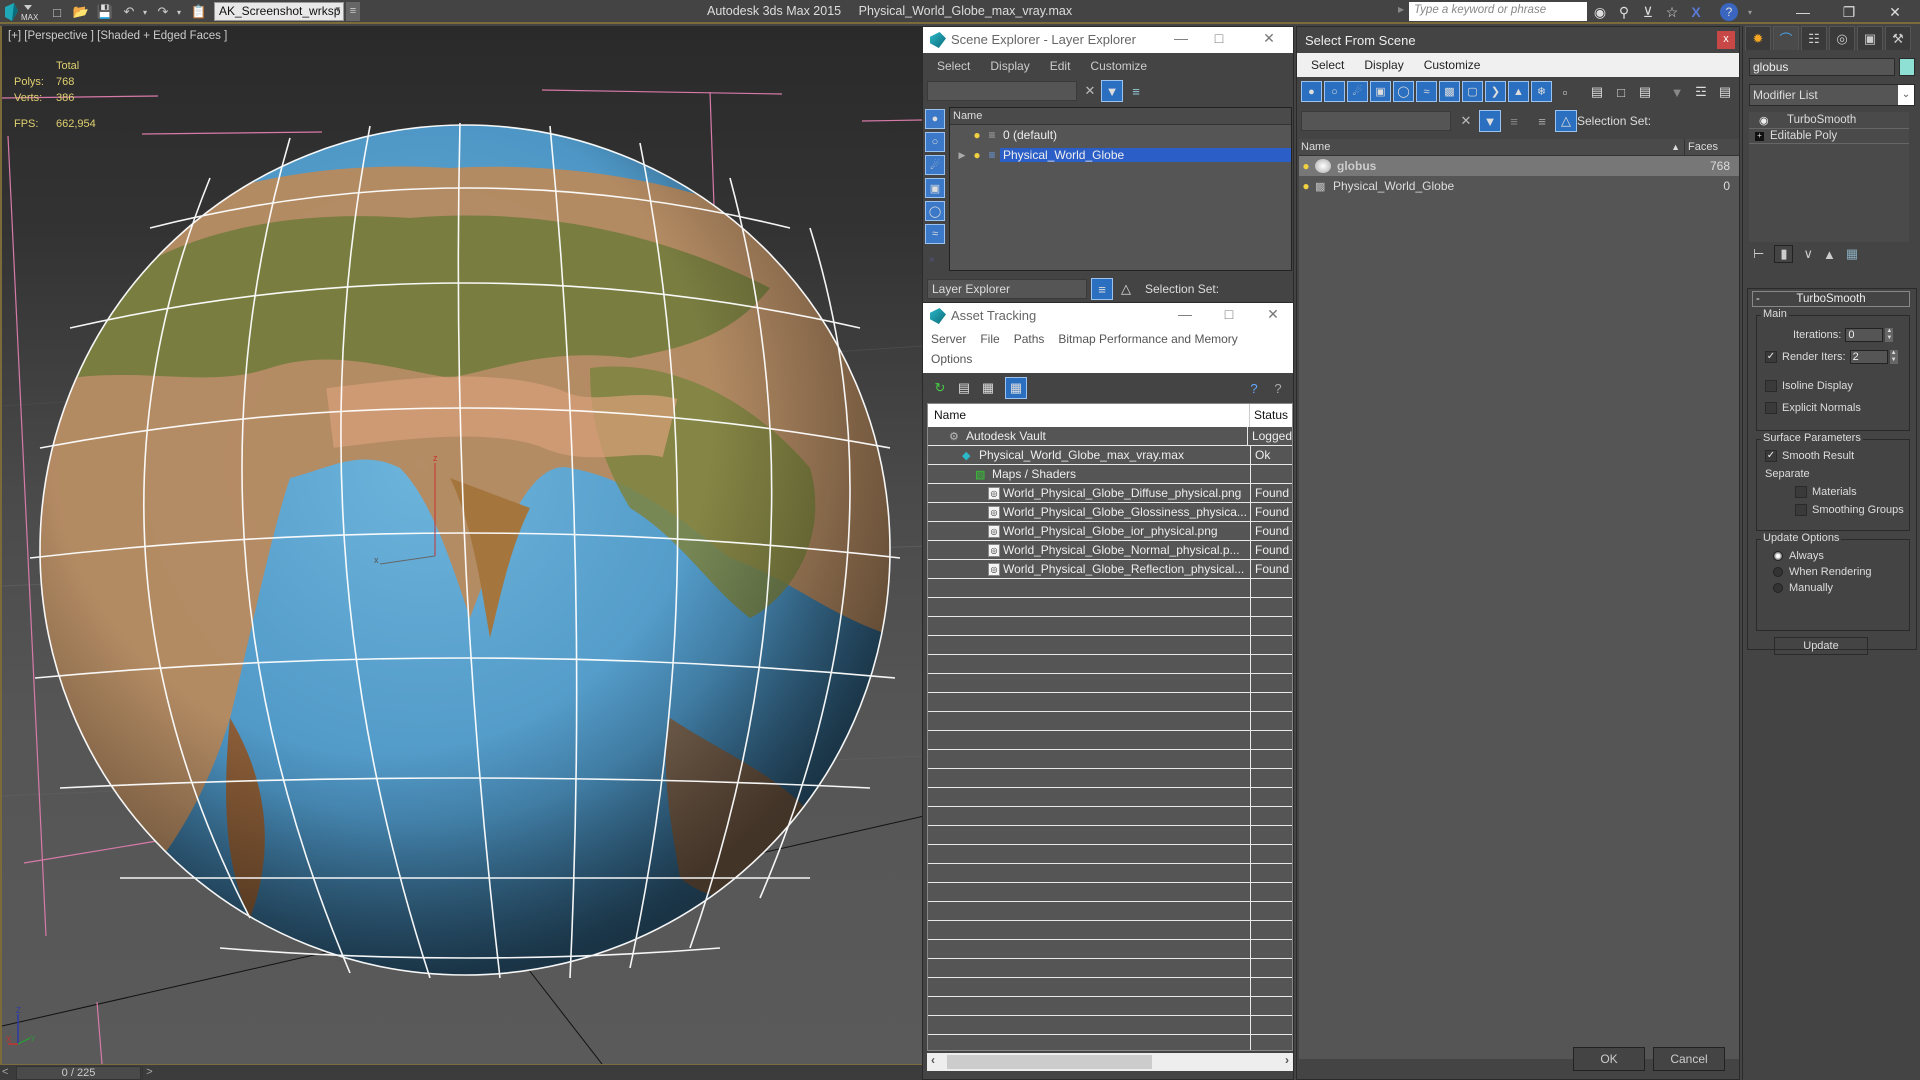 This screenshot has height=1080, width=1920. What do you see at coordinates (1600, 12) in the screenshot?
I see `binoculars-icon: ◉` at bounding box center [1600, 12].